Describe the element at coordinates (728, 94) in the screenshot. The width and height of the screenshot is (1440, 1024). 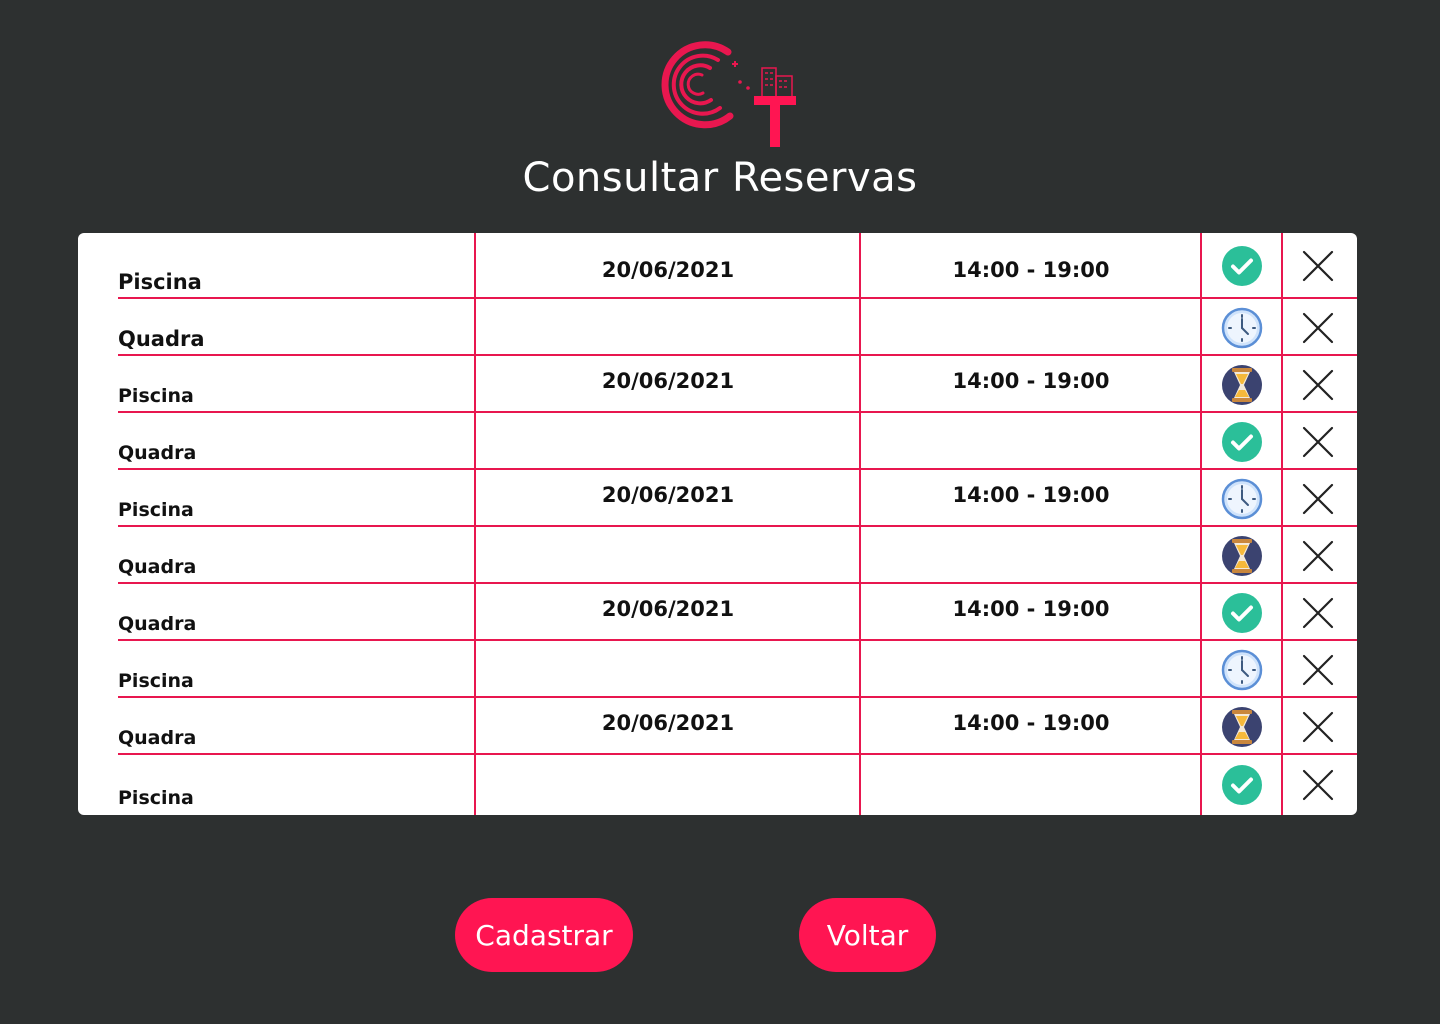
I see `logo` at that location.